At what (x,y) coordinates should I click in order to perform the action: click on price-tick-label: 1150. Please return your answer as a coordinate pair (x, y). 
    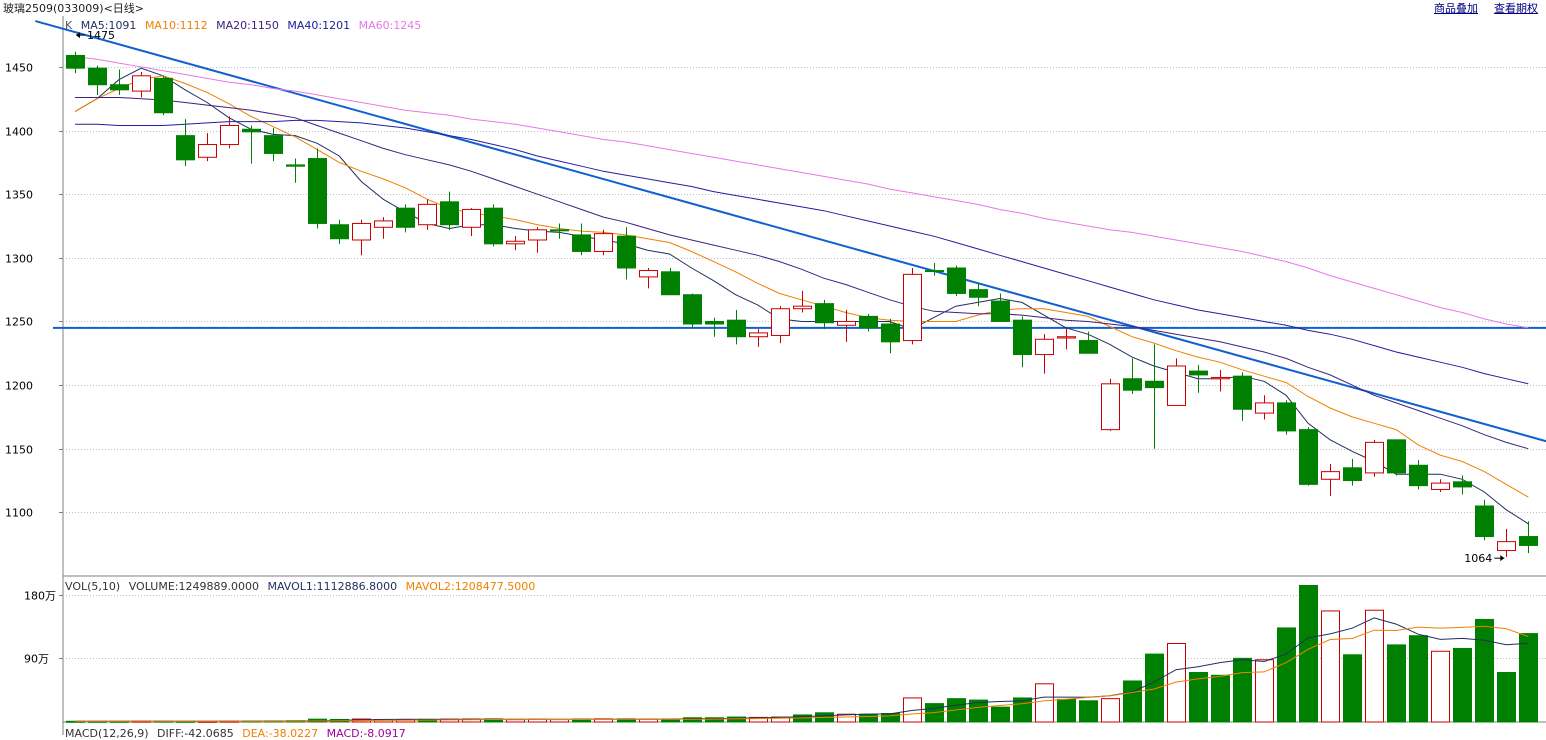
    Looking at the image, I should click on (19, 450).